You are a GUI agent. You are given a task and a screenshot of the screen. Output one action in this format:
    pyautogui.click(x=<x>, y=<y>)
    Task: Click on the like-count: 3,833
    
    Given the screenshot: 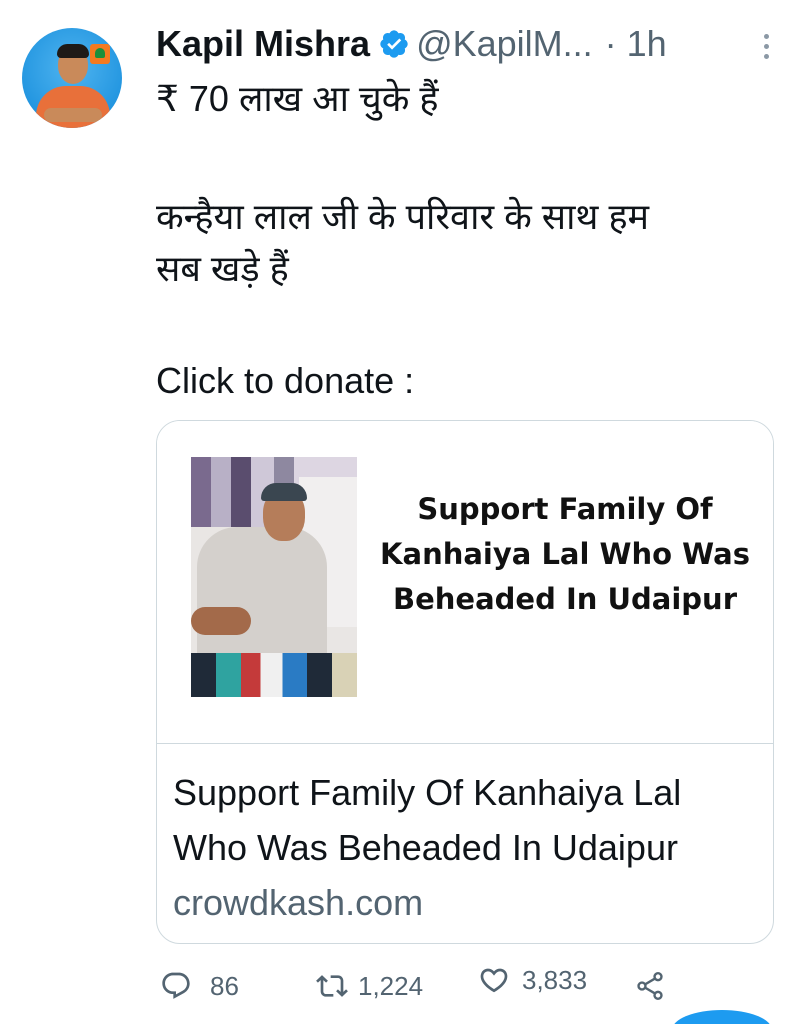 What is the action you would take?
    pyautogui.click(x=555, y=979)
    